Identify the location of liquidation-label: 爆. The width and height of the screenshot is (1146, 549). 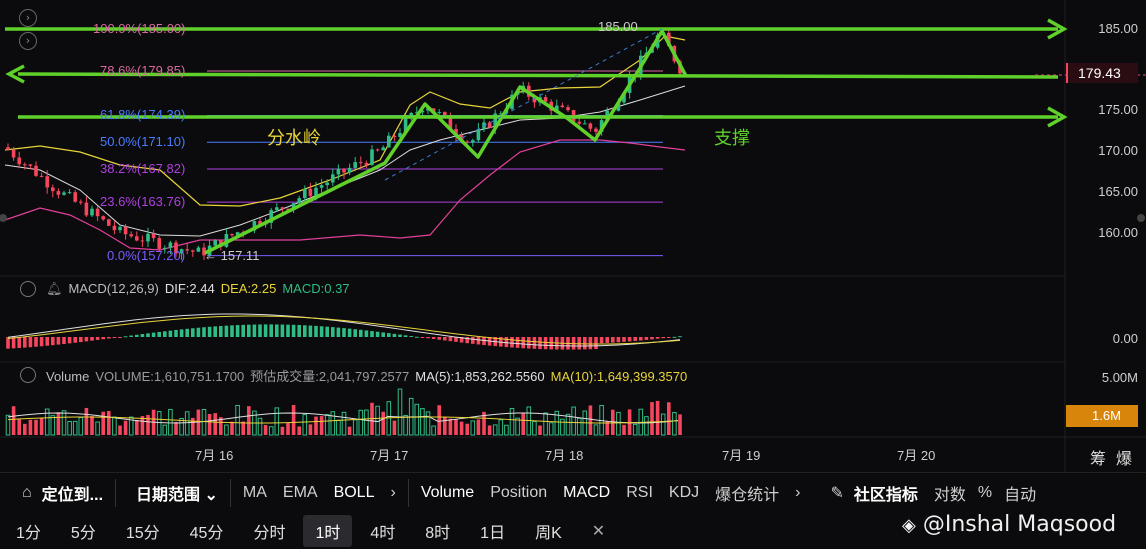
(1124, 457).